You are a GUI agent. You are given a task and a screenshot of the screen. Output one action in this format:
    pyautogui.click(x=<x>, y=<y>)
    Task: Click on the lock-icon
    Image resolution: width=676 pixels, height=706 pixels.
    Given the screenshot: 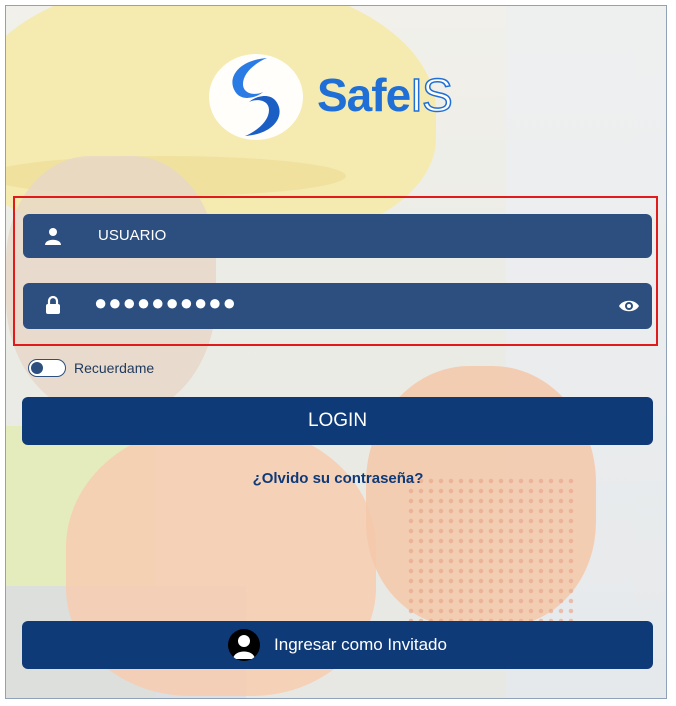 What is the action you would take?
    pyautogui.click(x=53, y=304)
    